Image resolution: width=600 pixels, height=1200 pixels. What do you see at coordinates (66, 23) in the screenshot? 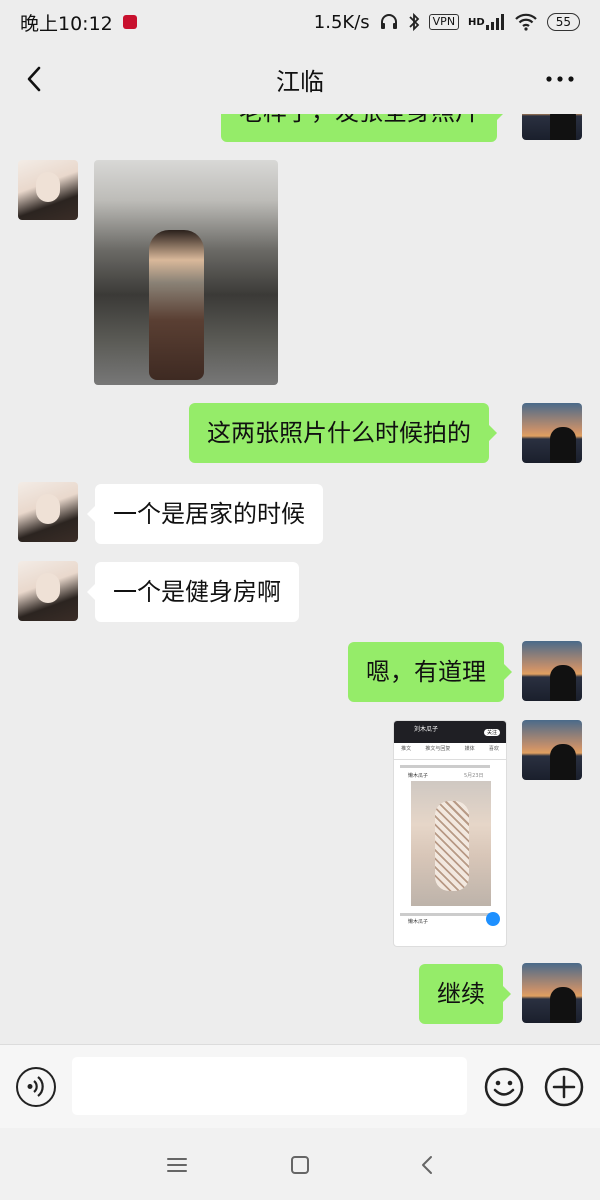
I see `status-time: 晚上10:12` at bounding box center [66, 23].